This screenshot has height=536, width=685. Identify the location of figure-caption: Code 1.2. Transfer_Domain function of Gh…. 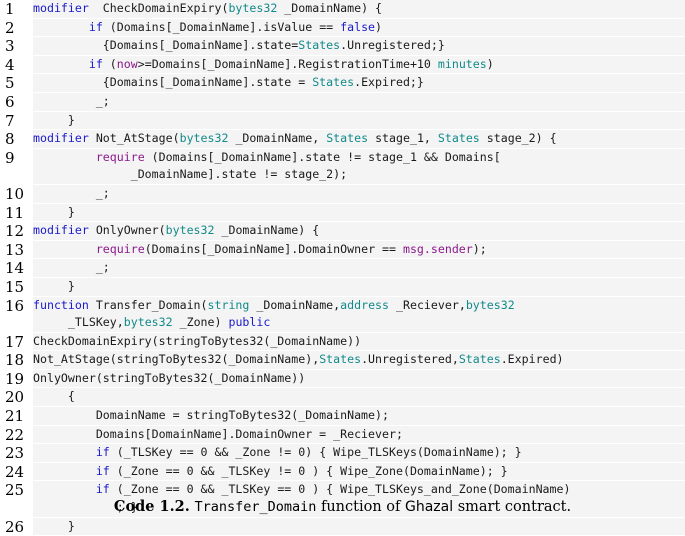
(342, 506).